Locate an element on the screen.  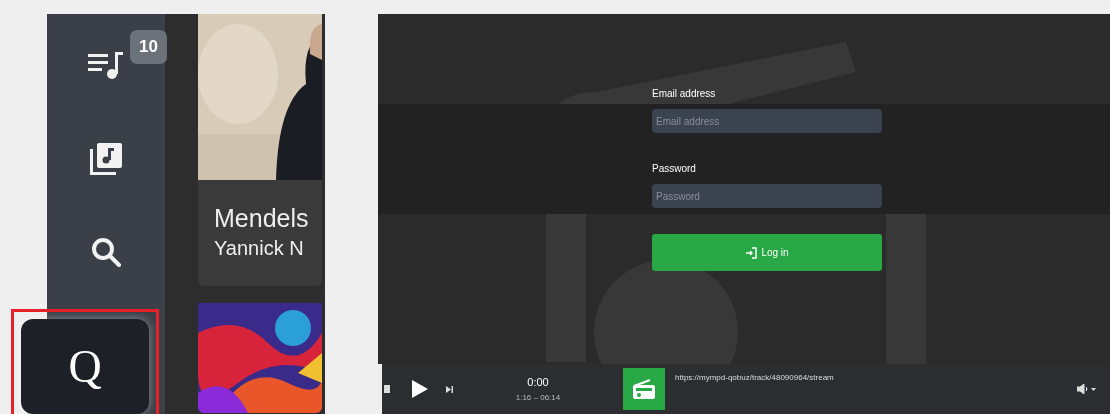
play-icon is located at coordinates (420, 389).